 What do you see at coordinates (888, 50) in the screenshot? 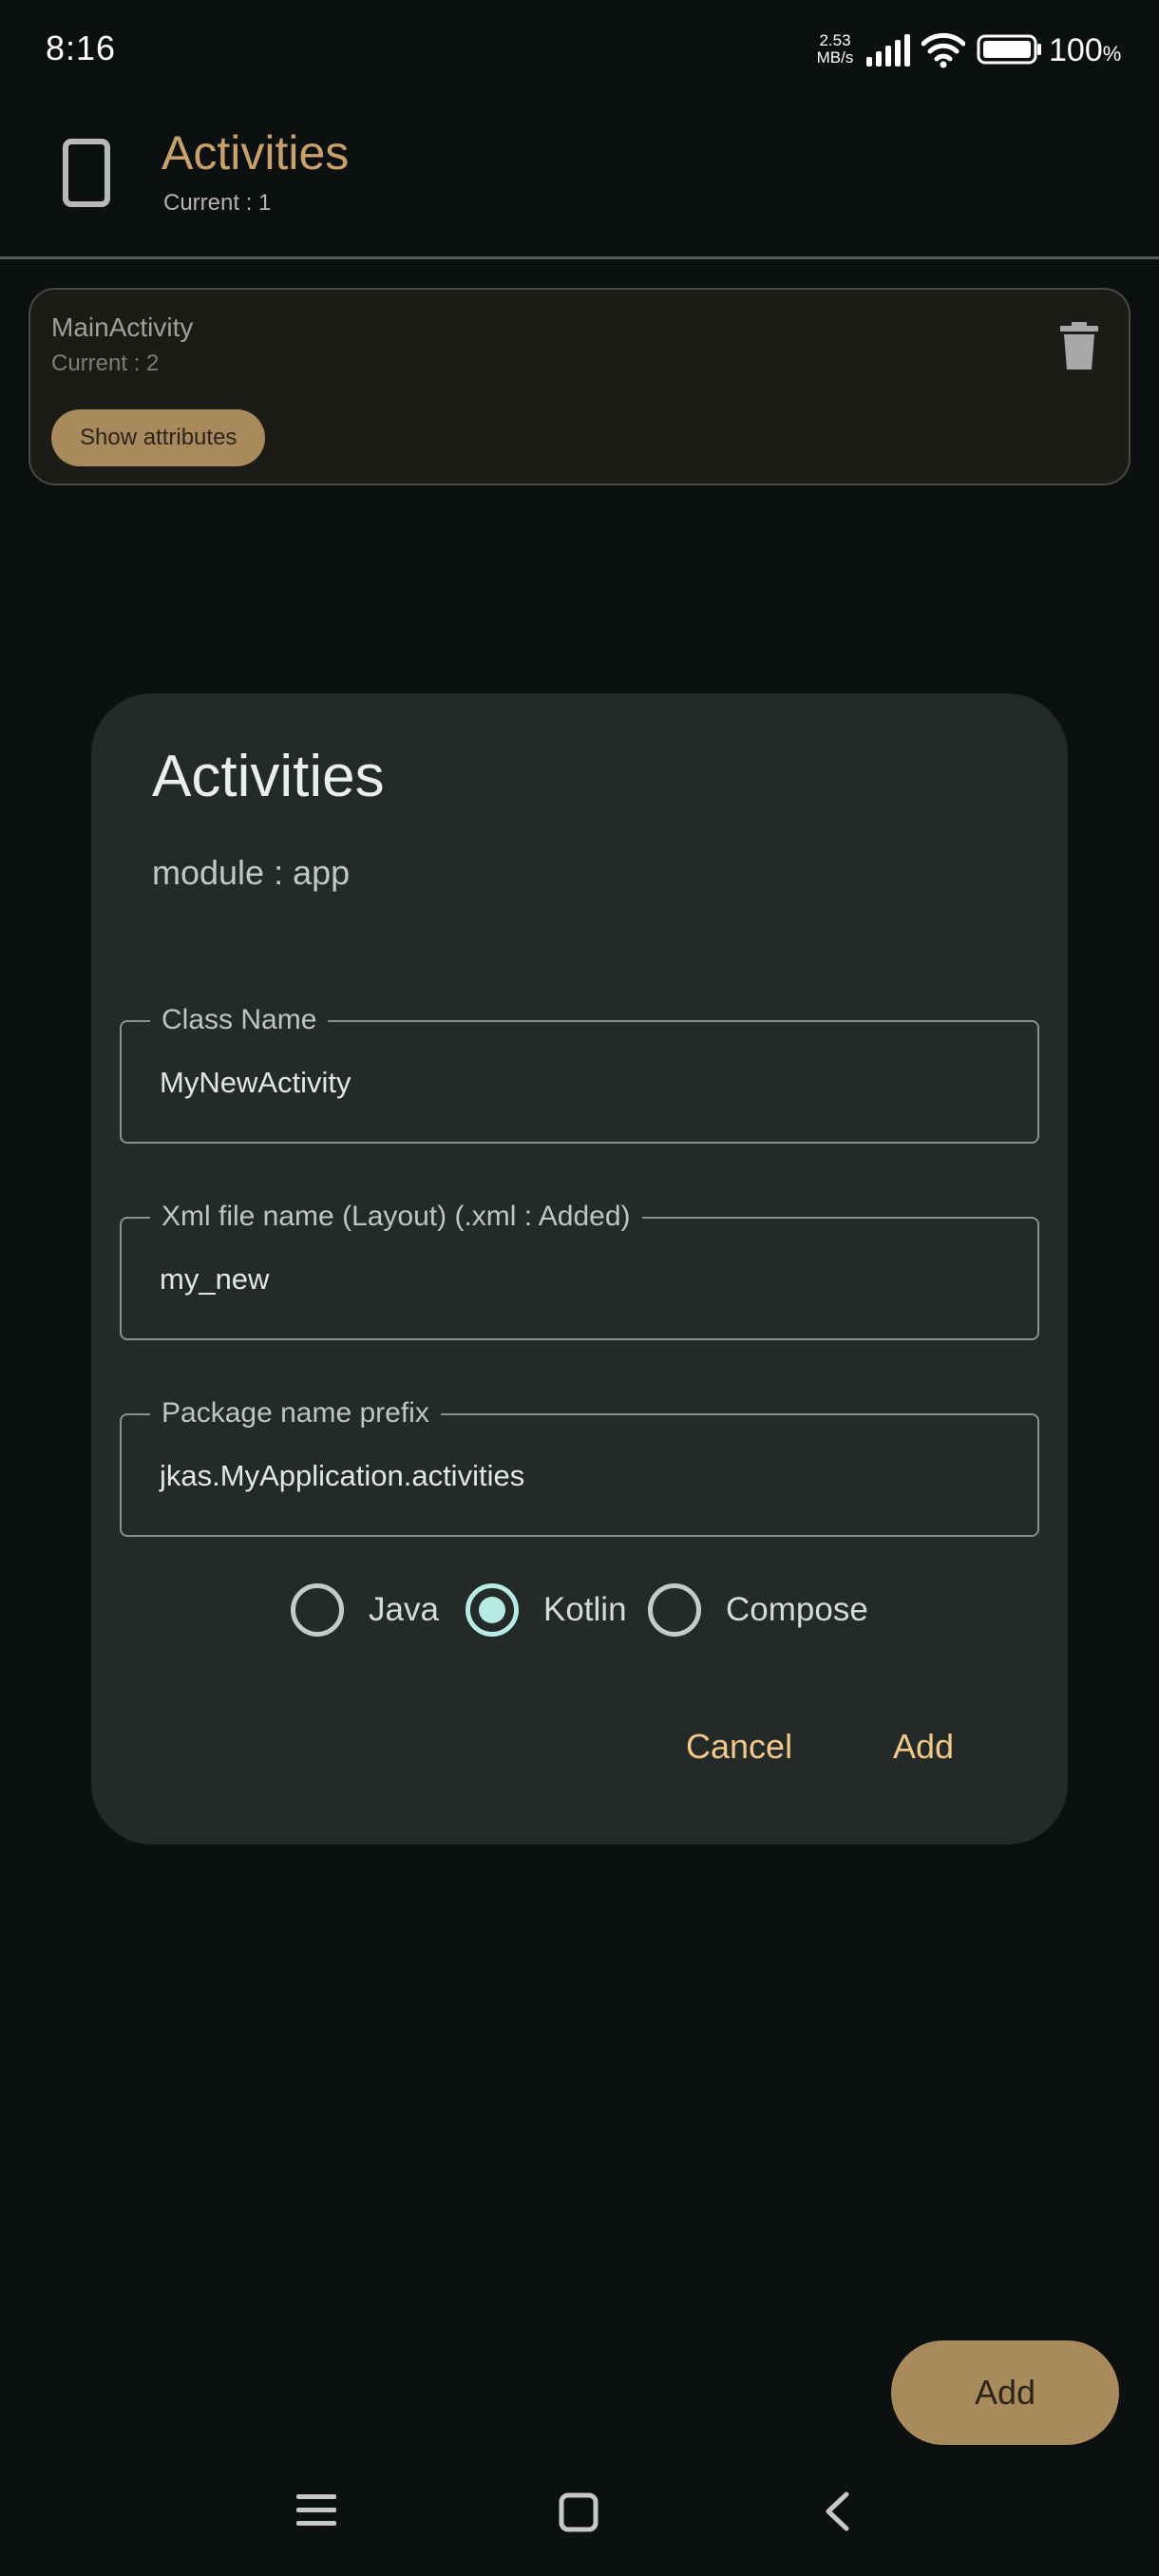
I see `signal-icon` at bounding box center [888, 50].